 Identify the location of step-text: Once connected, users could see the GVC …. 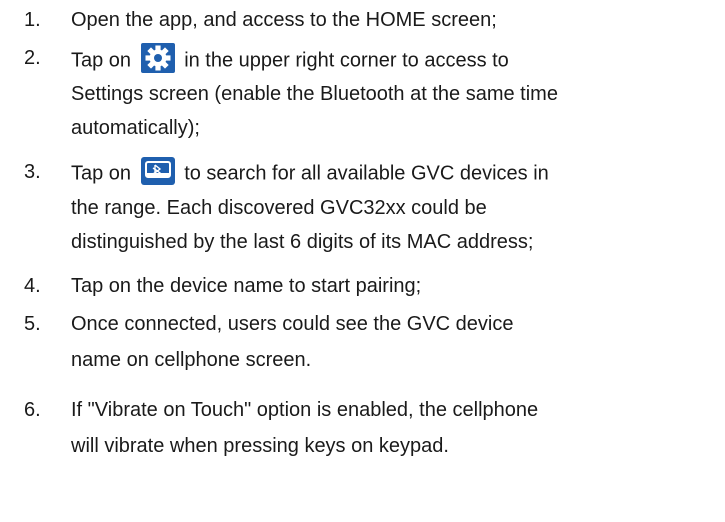
(292, 324).